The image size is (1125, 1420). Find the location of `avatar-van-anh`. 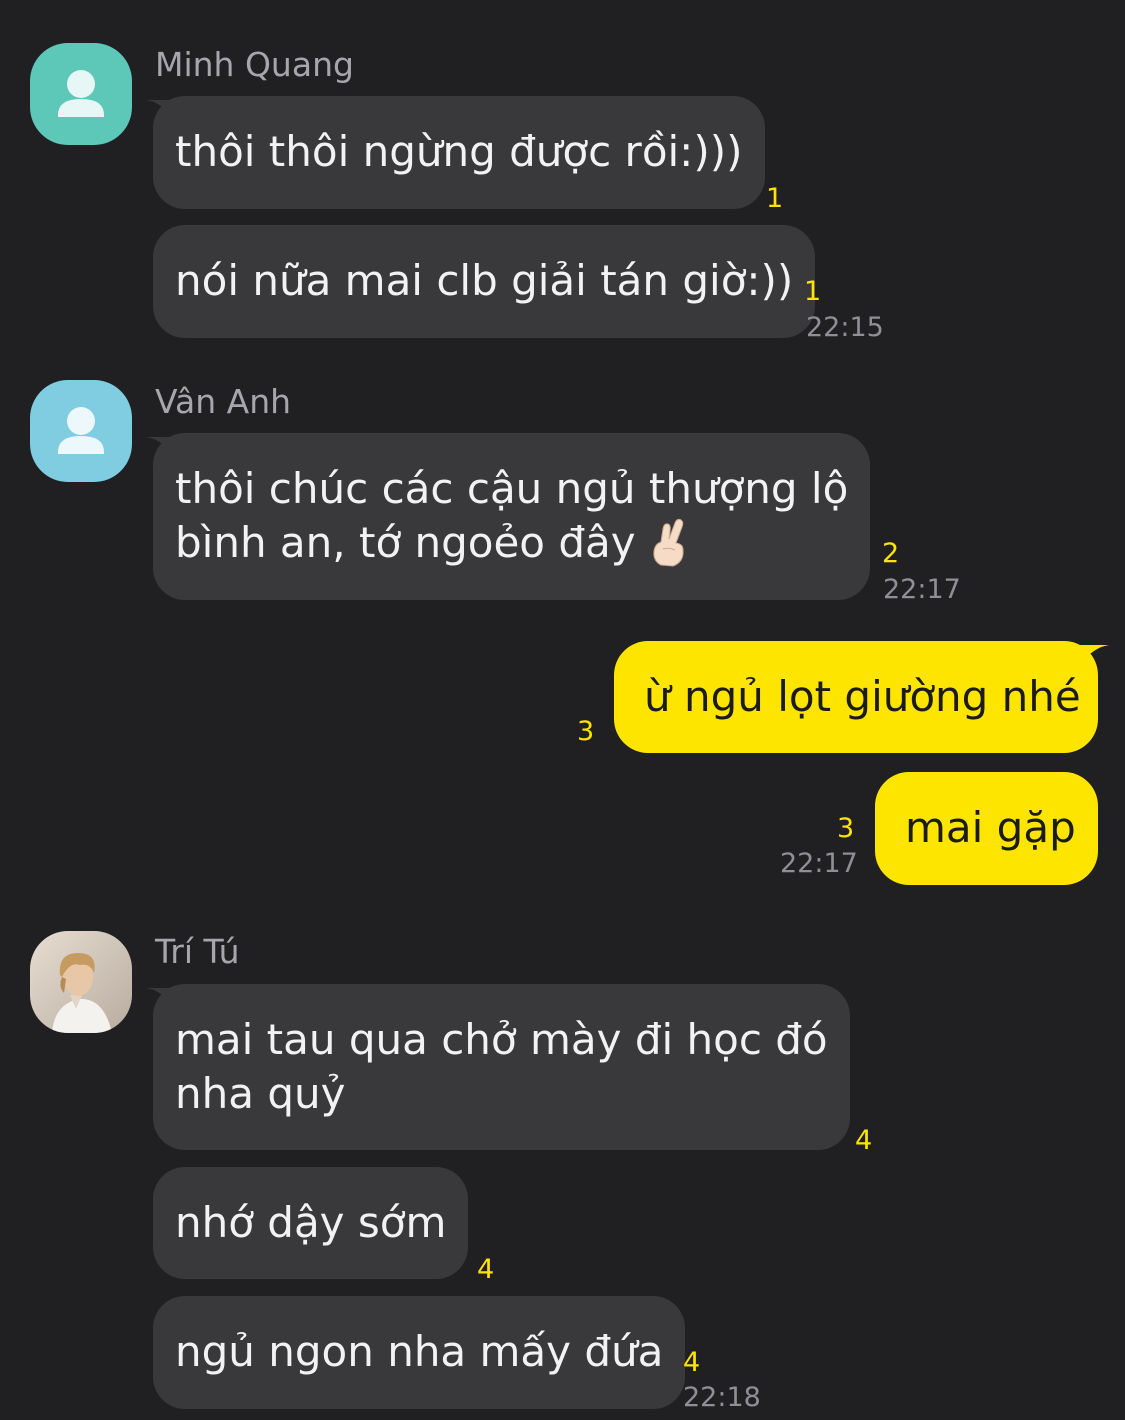

avatar-van-anh is located at coordinates (81, 431).